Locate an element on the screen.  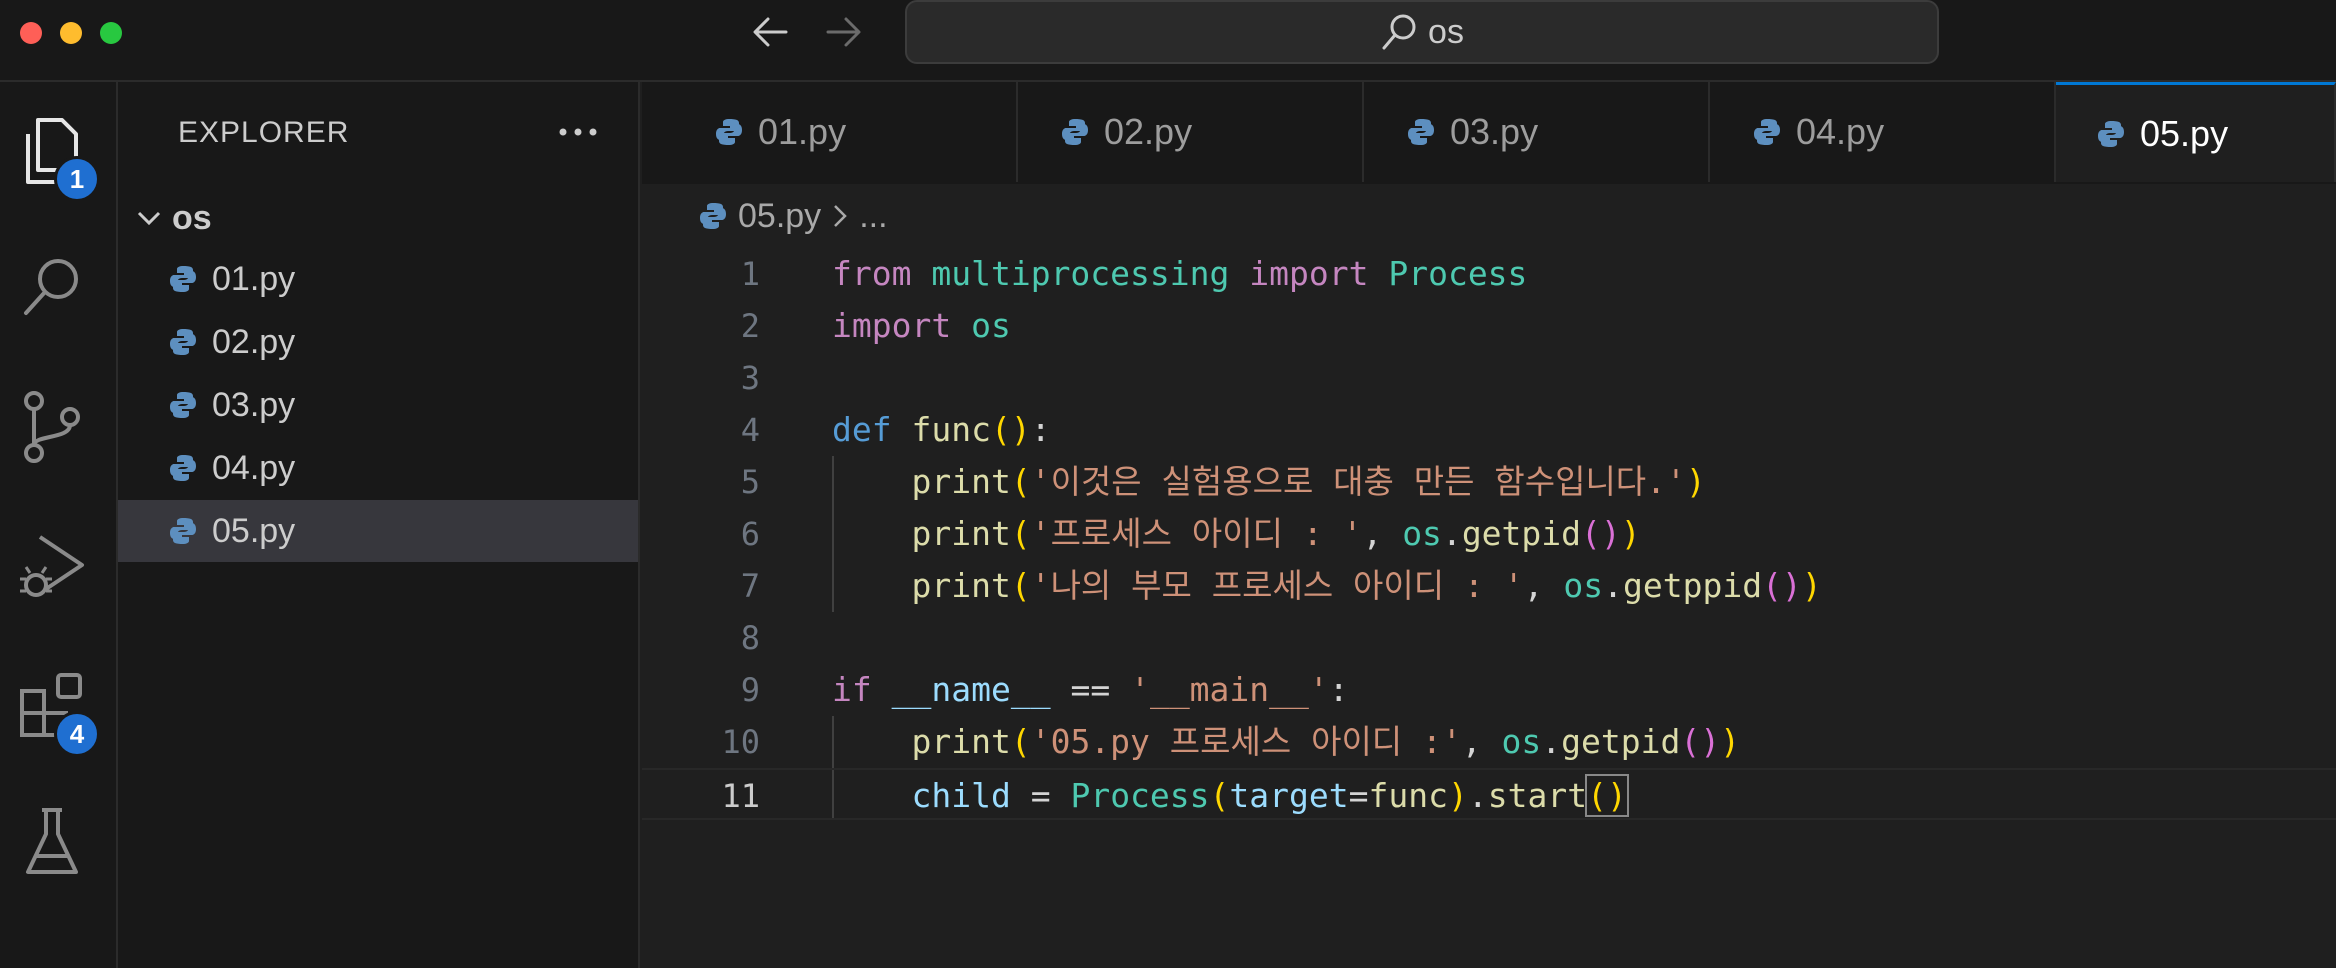
code-line: 3 is located at coordinates (1489, 378).